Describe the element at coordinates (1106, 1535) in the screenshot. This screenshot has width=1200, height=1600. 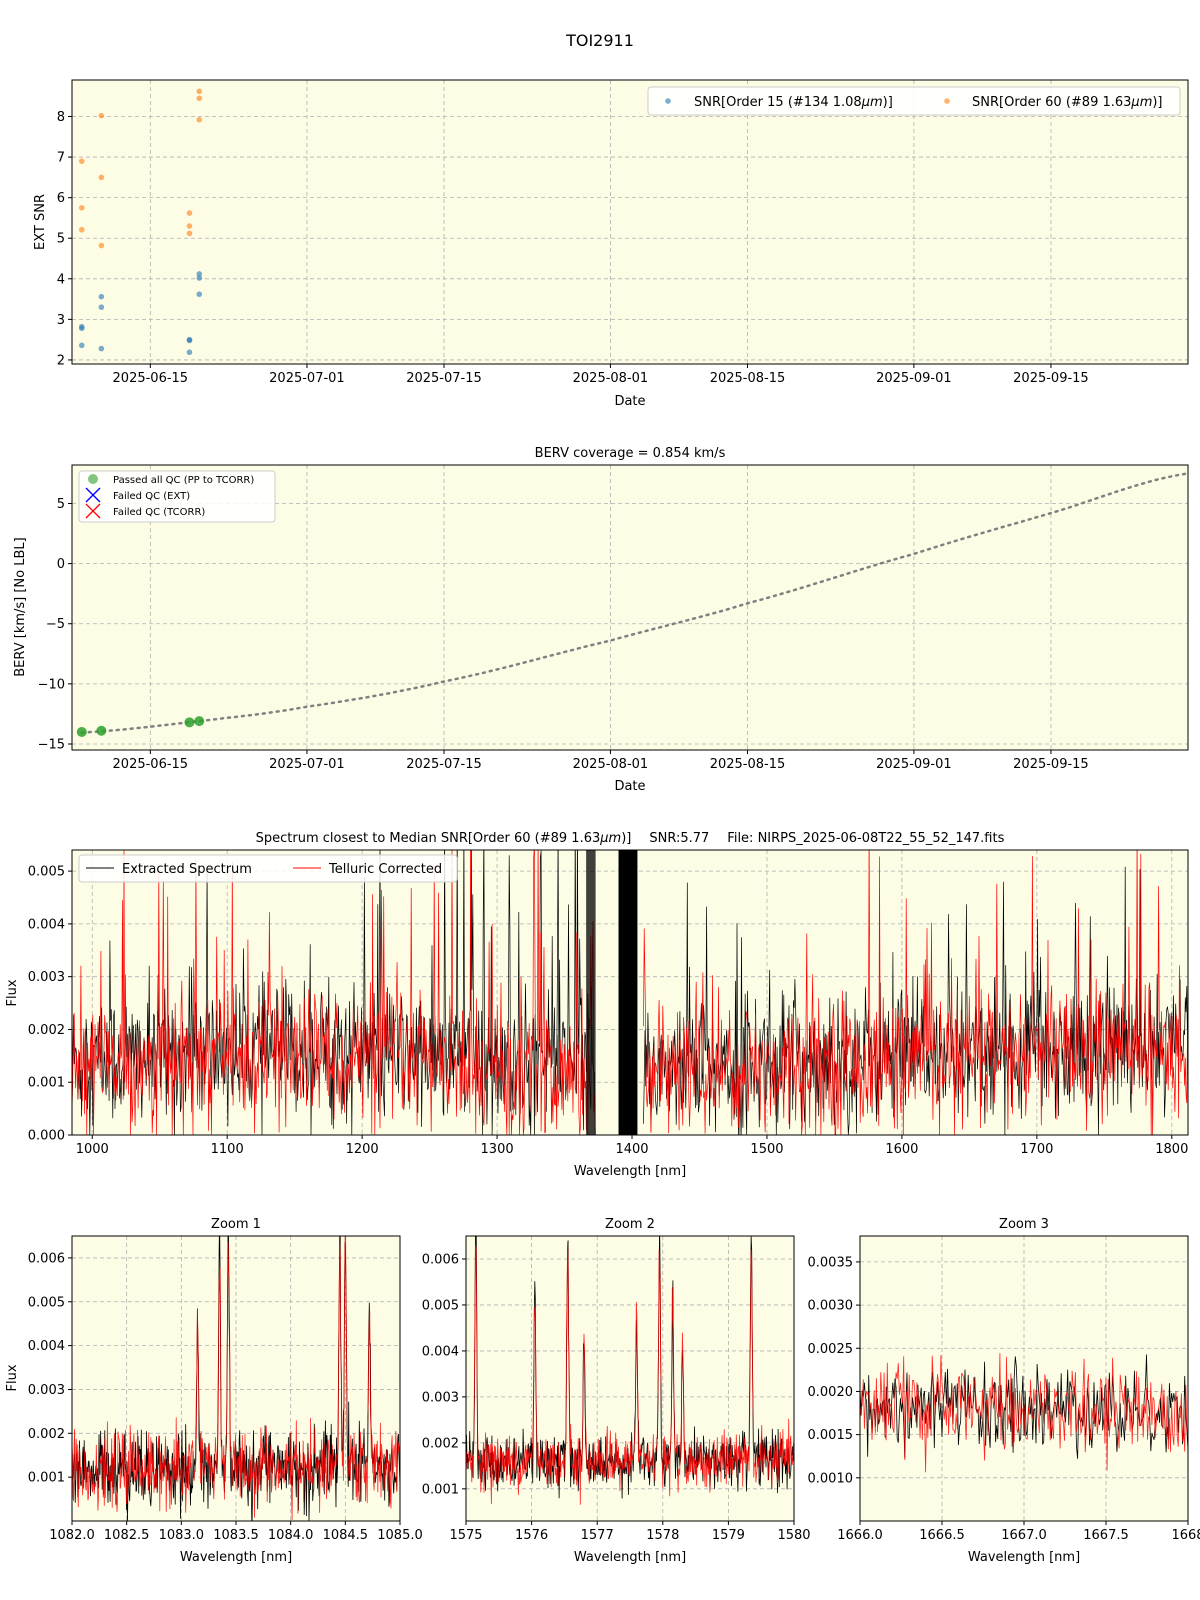
I see `zoom3-x-tick-label: 1667.5` at that location.